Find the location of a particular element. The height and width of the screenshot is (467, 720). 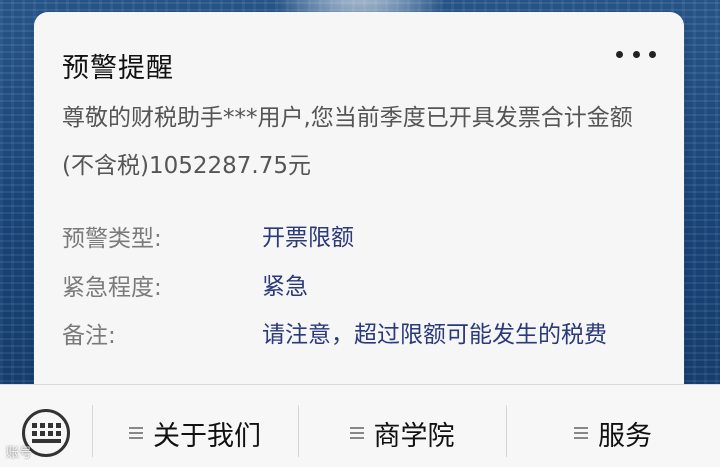

field-value: 紧急 is located at coordinates (285, 287).